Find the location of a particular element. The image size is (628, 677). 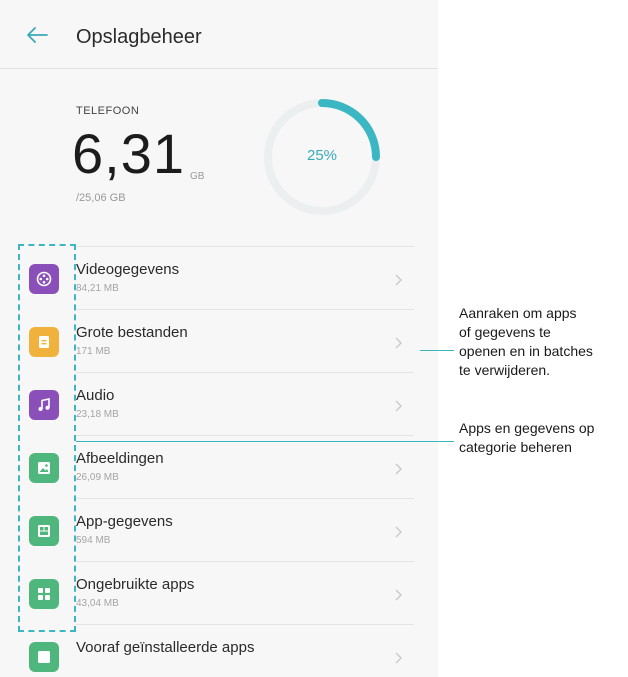

storage-location-label: TELEFOON is located at coordinates (108, 111).